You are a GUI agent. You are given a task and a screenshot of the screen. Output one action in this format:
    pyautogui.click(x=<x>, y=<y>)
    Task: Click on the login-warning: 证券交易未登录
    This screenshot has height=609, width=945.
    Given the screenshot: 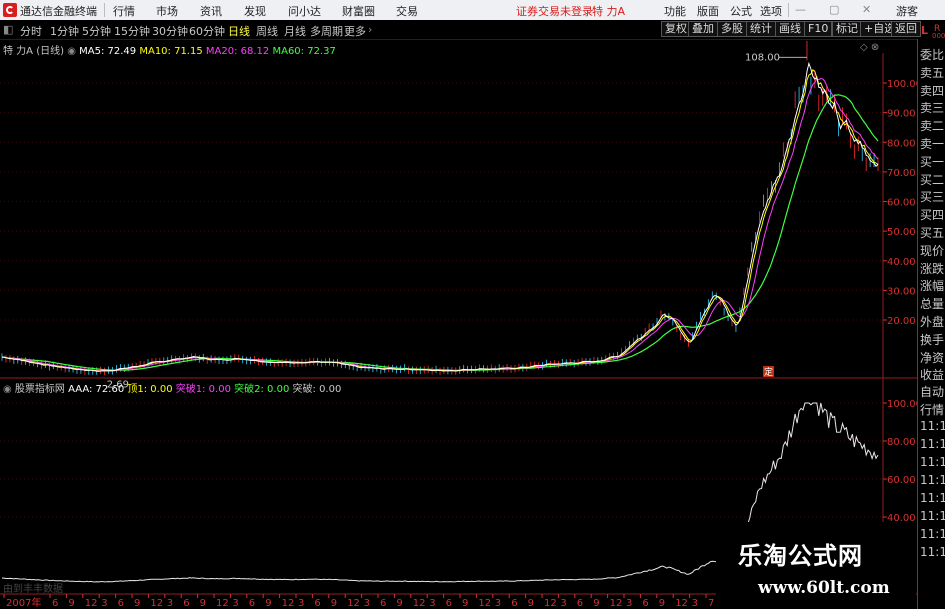 What is the action you would take?
    pyautogui.click(x=554, y=11)
    